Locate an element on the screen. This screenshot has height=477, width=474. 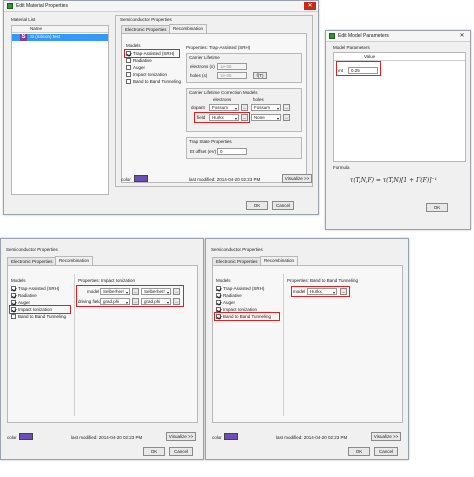
holes-label: holes (s) is located at coordinates (199, 75).